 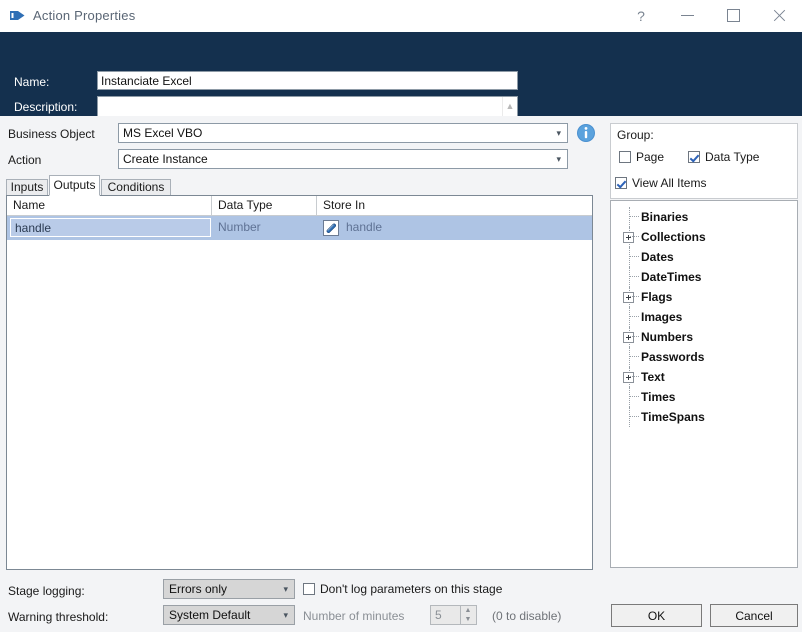 I want to click on checkbox-page: Page, so click(x=641, y=157).